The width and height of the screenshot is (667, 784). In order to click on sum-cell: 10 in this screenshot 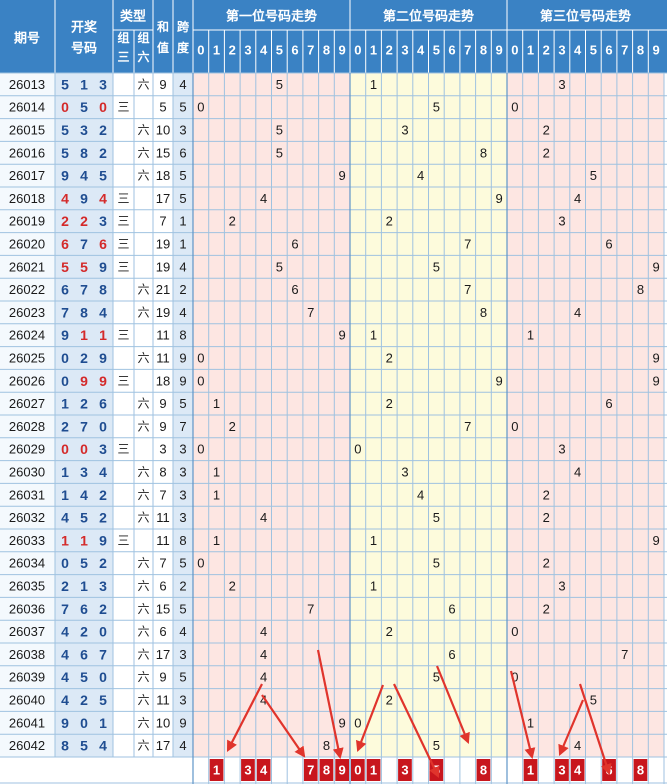, I will do `click(163, 722)`.